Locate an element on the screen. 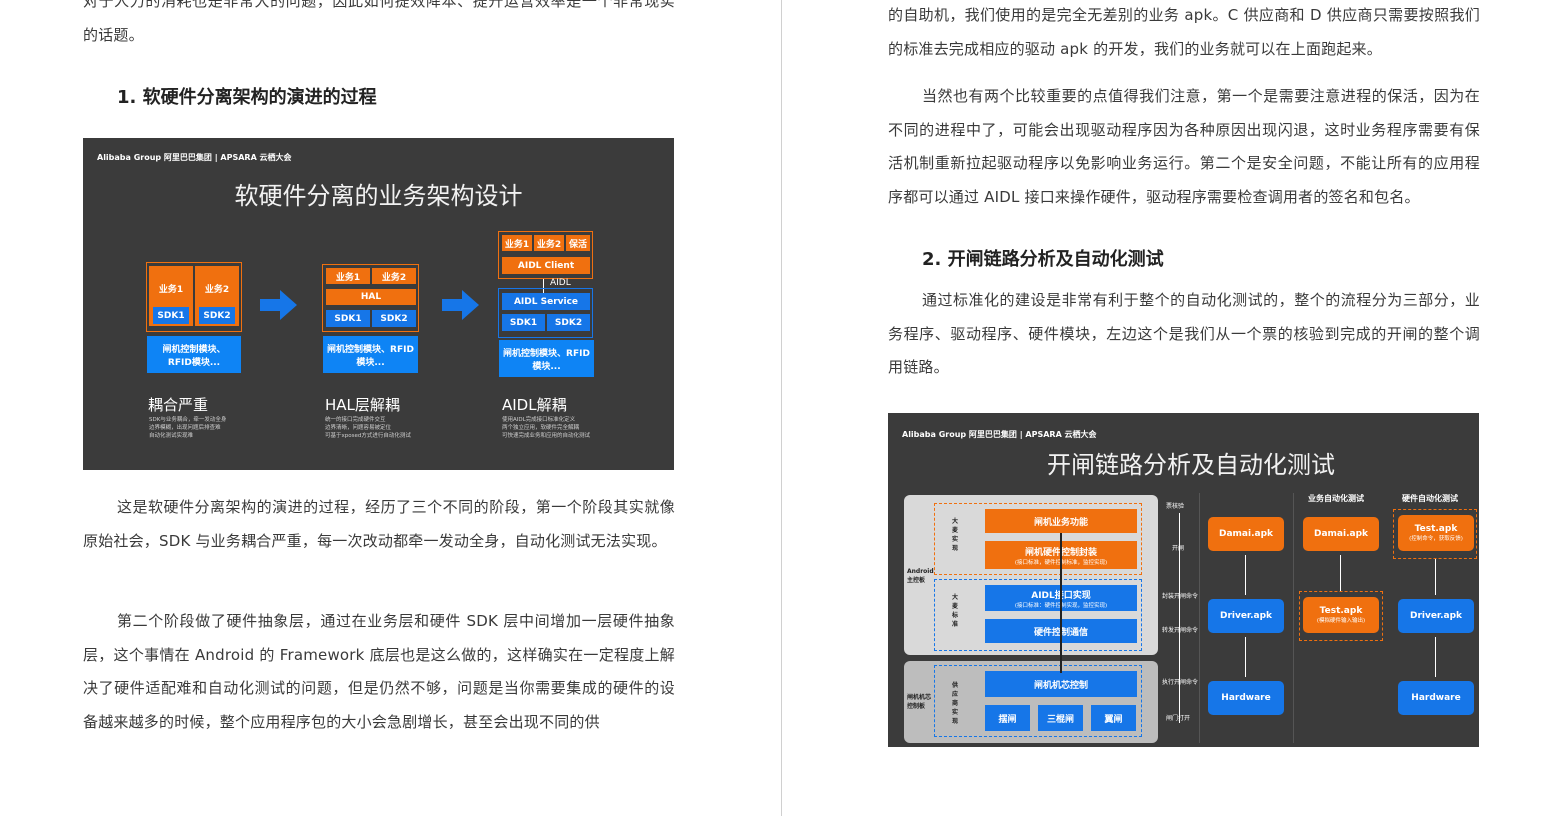  stage3-biz2: 业务2 is located at coordinates (549, 243).